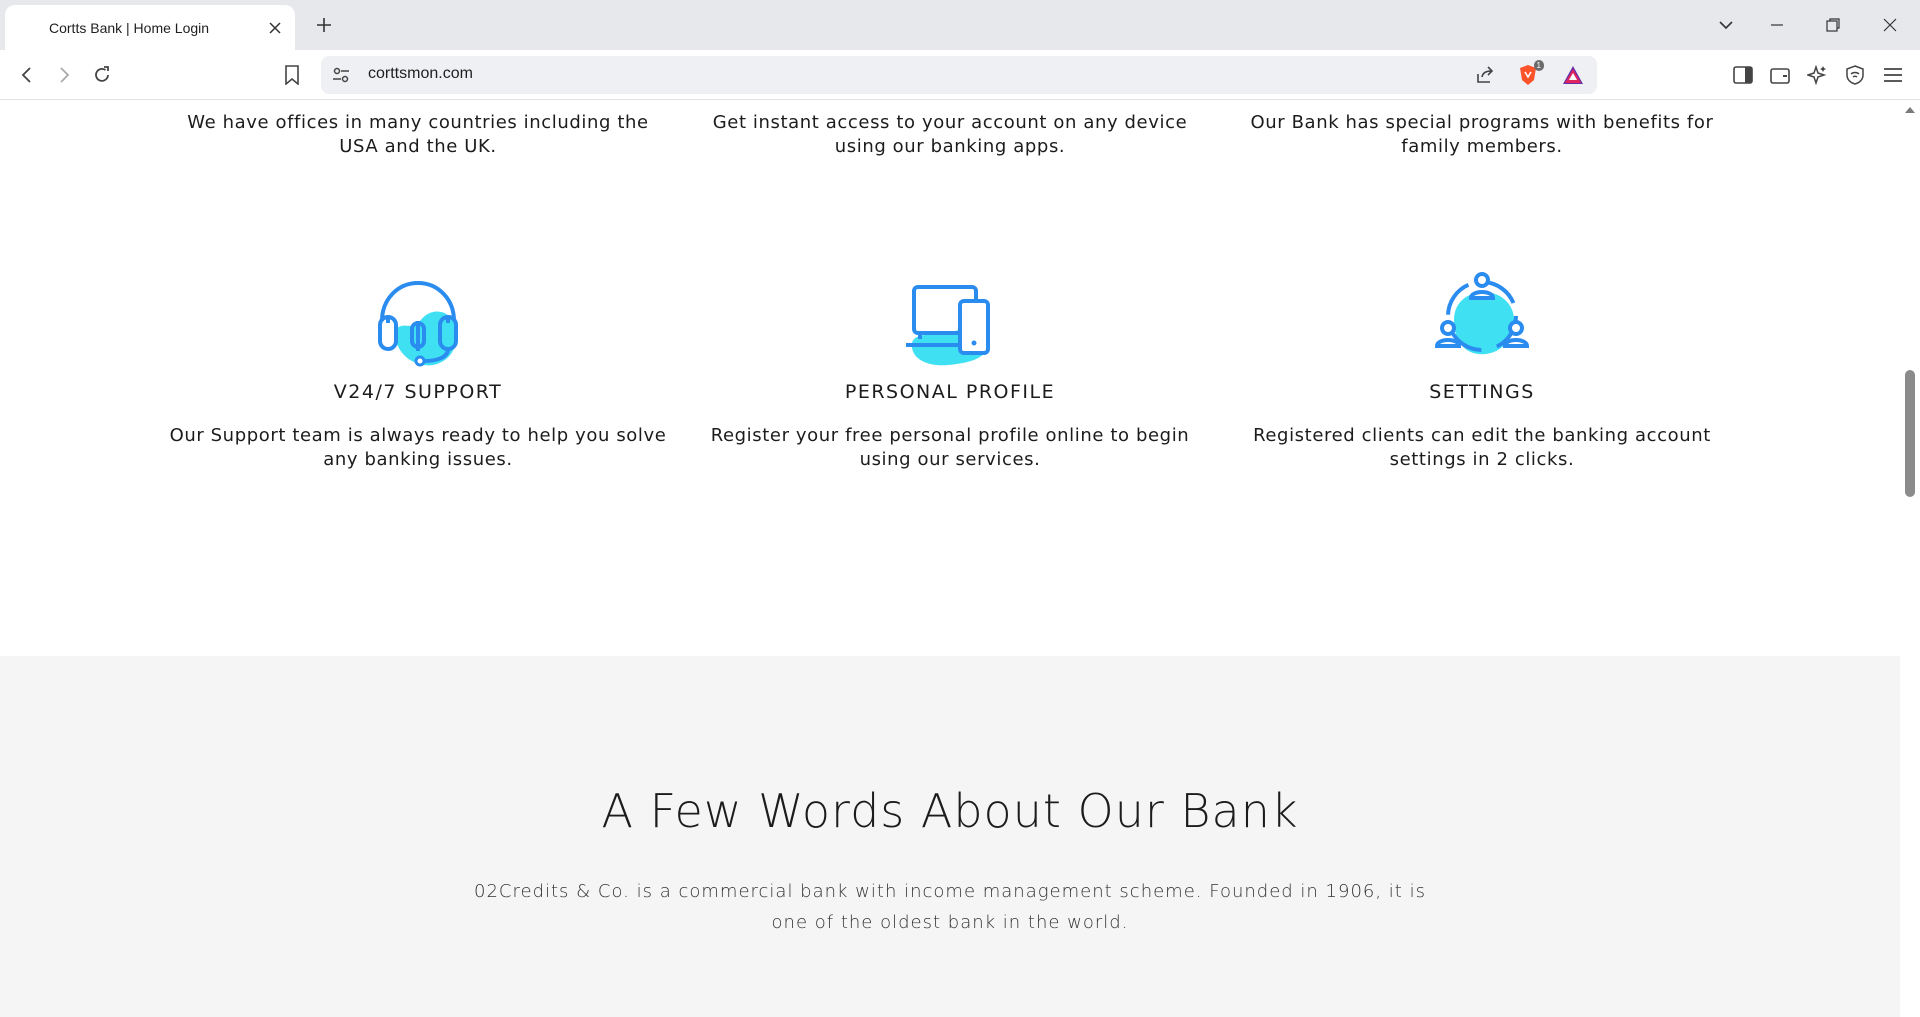 The image size is (1920, 1017). Describe the element at coordinates (1538, 65) in the screenshot. I see `shield-count-badge: 1` at that location.